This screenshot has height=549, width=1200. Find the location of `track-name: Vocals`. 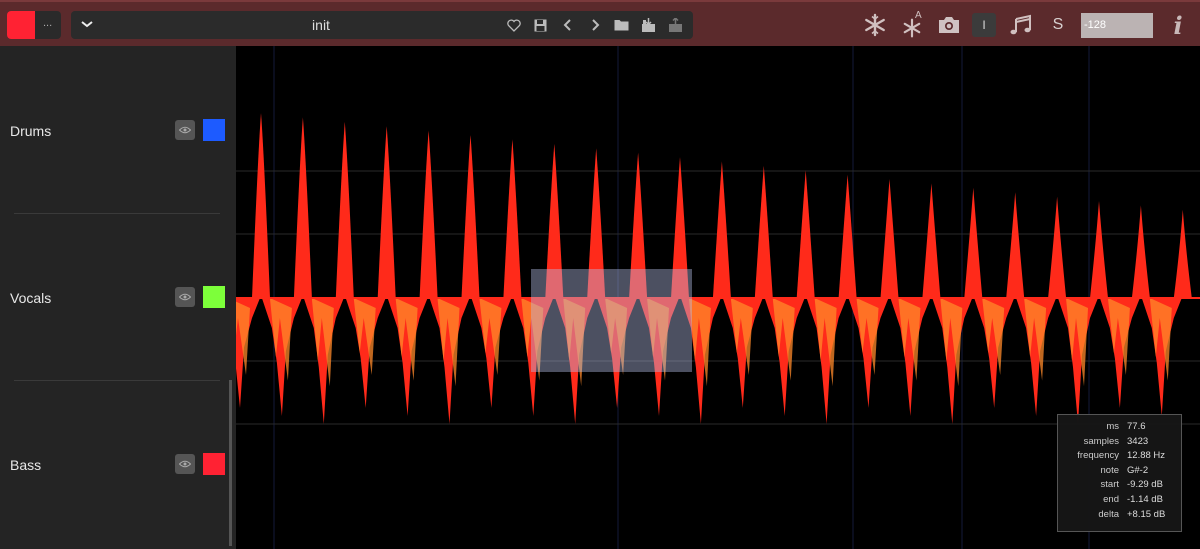

track-name: Vocals is located at coordinates (31, 298).